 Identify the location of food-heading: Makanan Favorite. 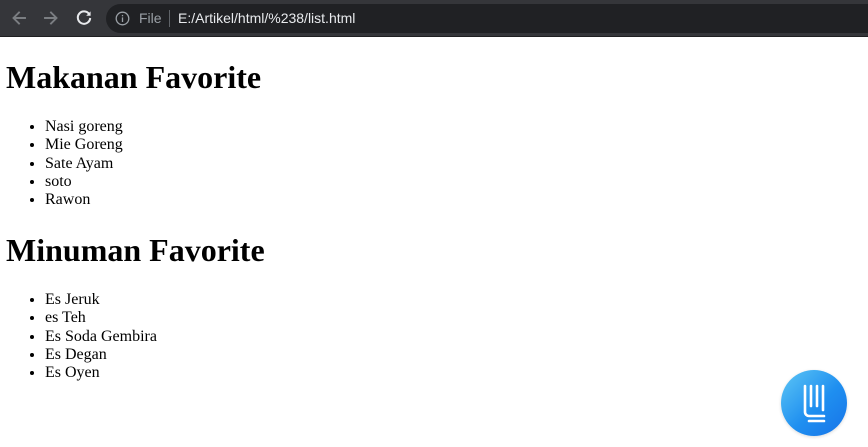
(134, 77).